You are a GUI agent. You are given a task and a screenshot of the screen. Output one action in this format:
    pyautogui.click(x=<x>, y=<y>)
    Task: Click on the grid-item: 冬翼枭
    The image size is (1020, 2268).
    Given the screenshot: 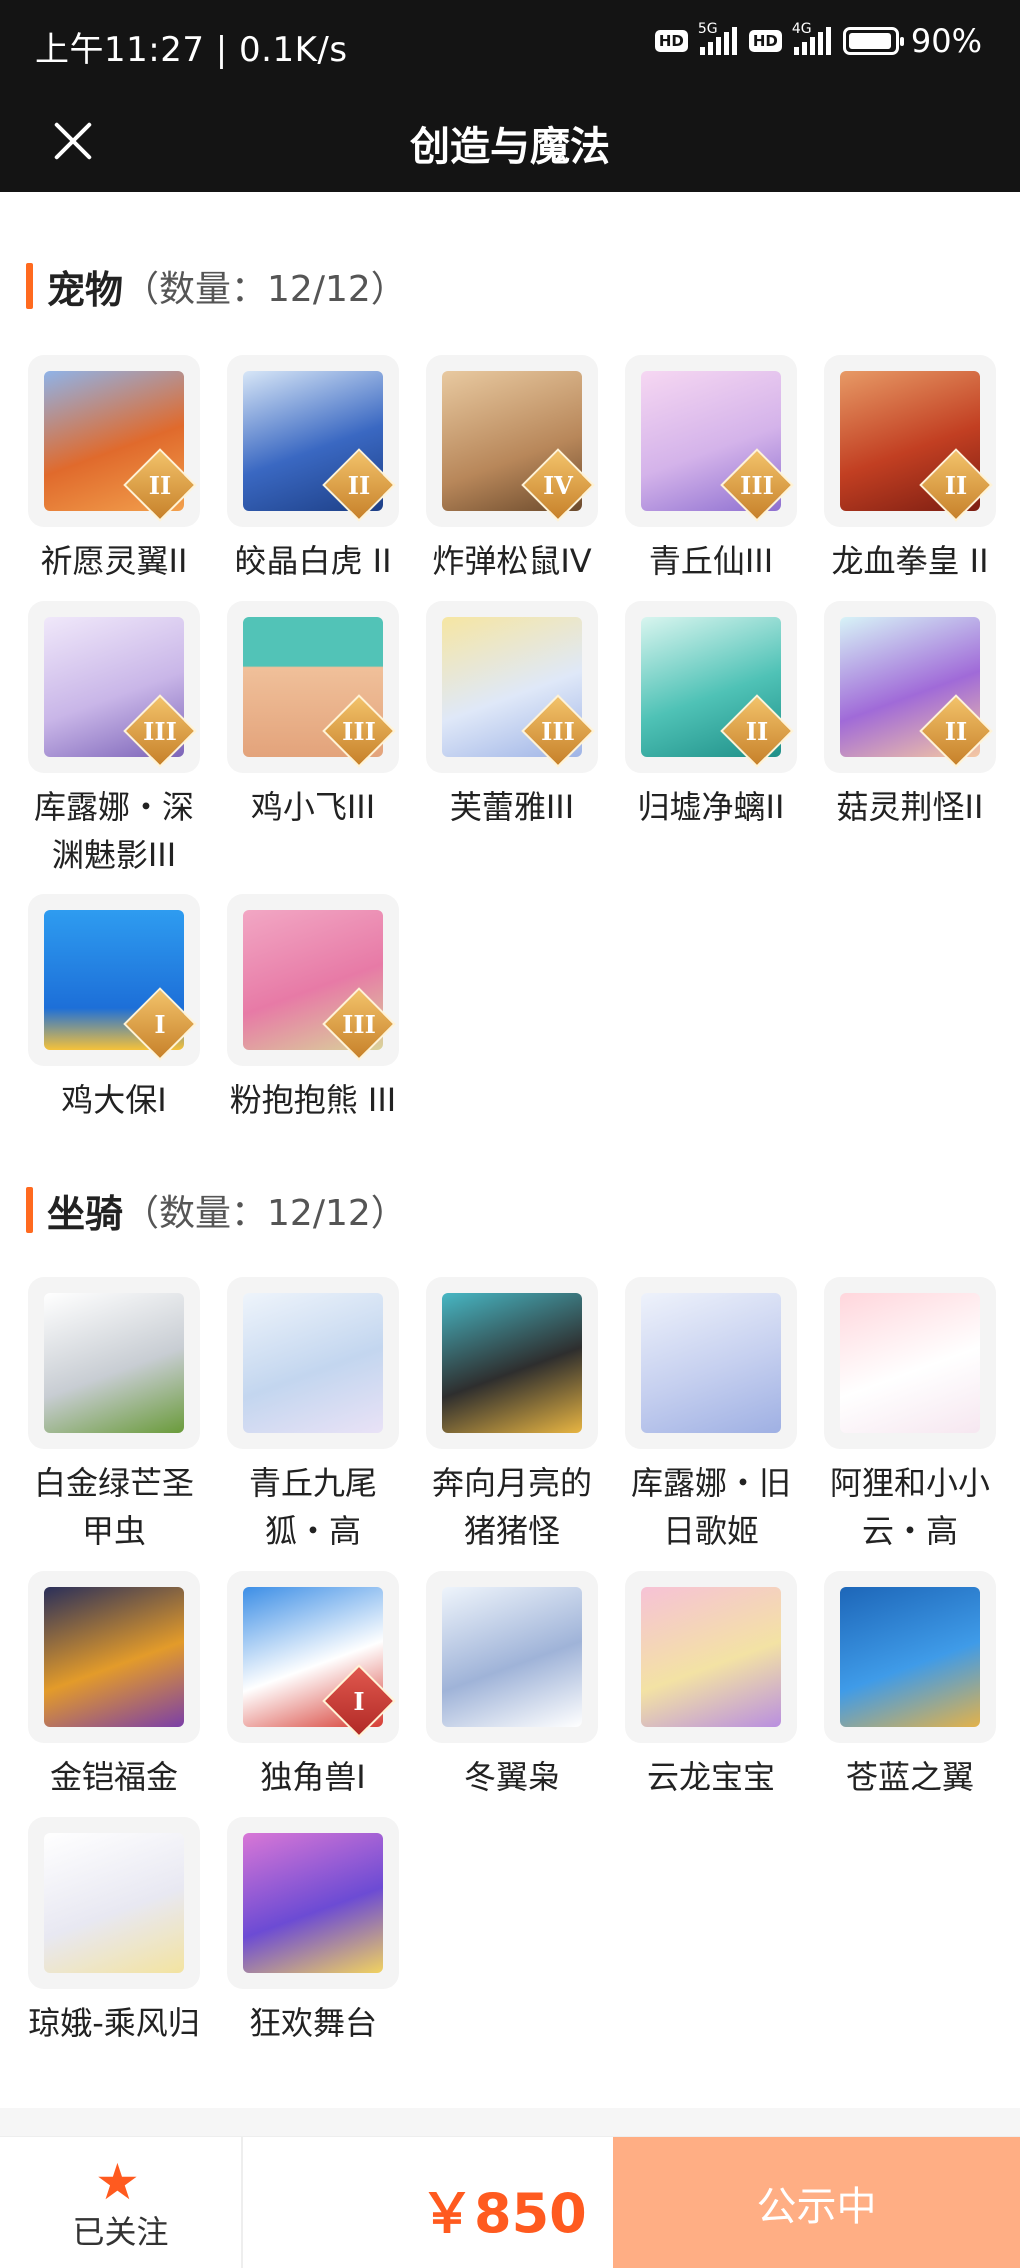 What is the action you would take?
    pyautogui.click(x=512, y=1686)
    